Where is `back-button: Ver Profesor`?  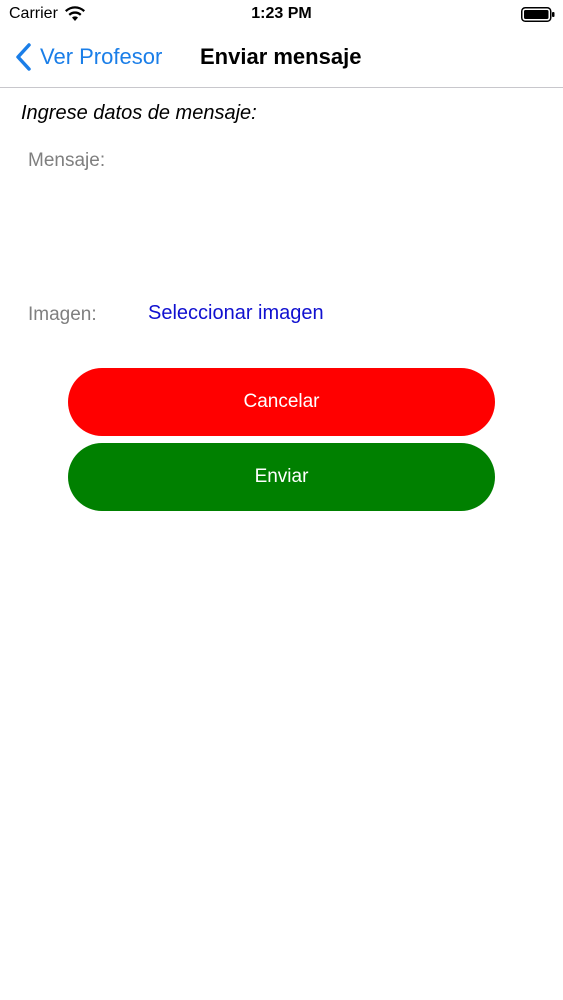
back-button: Ver Profesor is located at coordinates (88, 57).